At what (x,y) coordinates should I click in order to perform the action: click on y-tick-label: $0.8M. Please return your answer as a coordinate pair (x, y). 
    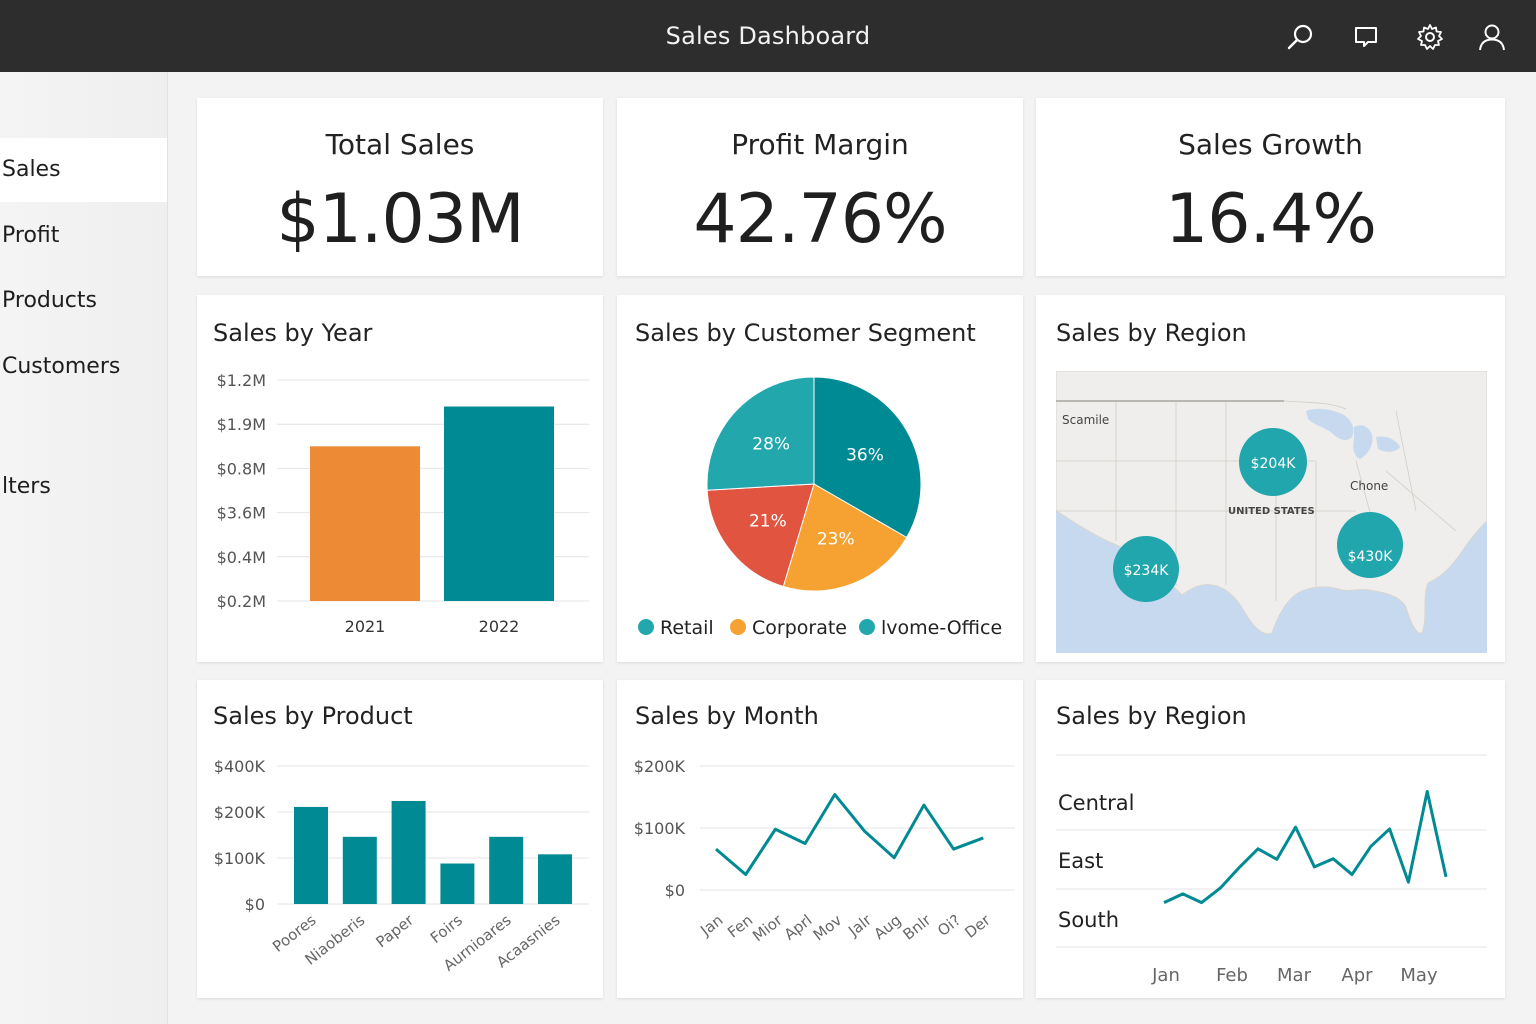
    Looking at the image, I should click on (241, 468).